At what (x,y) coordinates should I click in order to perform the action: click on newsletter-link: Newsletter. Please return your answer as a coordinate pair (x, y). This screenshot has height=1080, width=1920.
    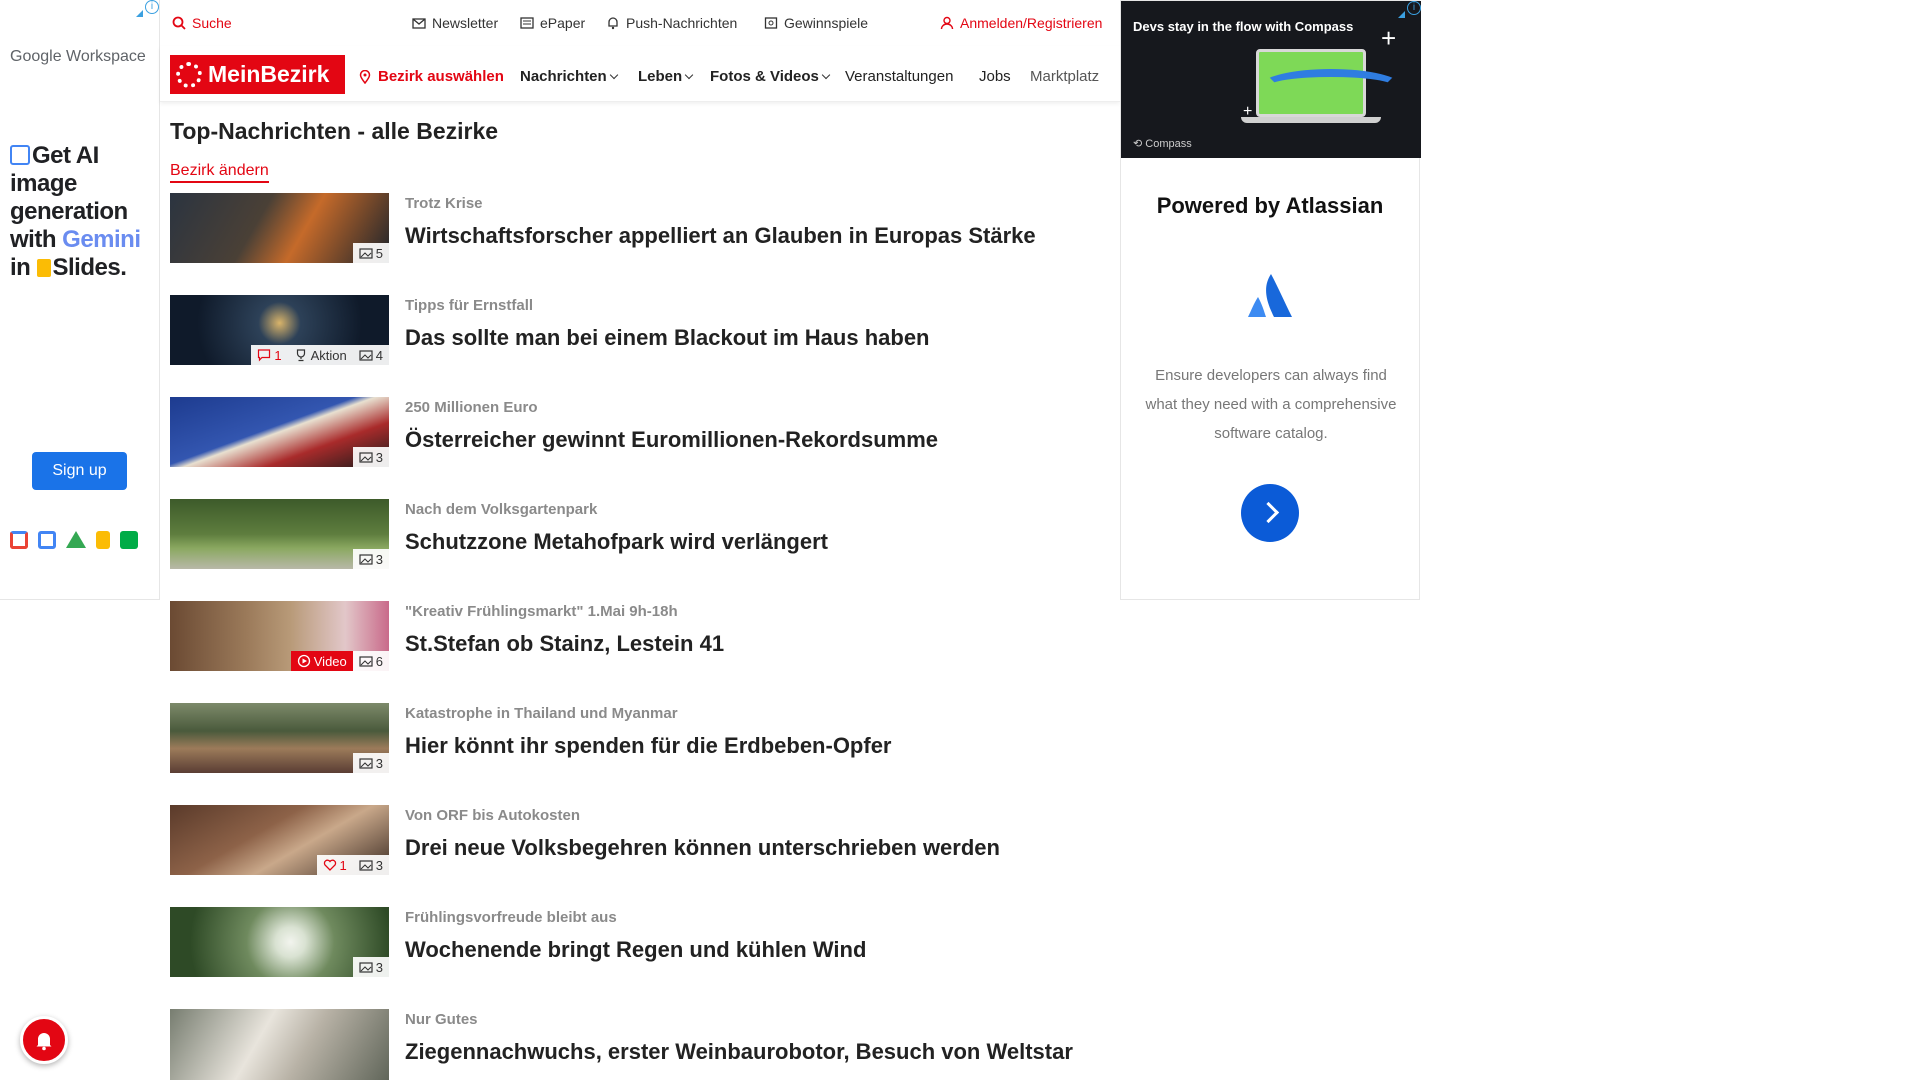
    Looking at the image, I should click on (455, 23).